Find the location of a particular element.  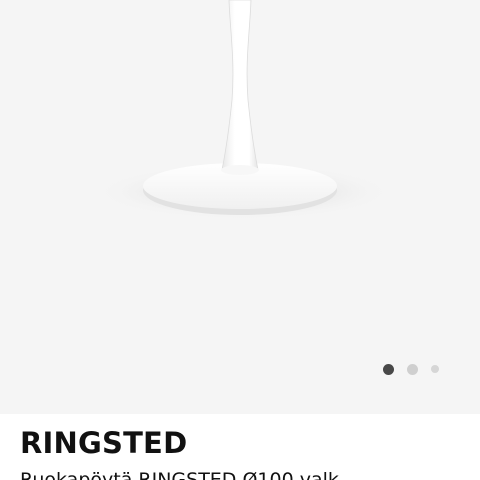

image-pagination-dots is located at coordinates (411, 369).